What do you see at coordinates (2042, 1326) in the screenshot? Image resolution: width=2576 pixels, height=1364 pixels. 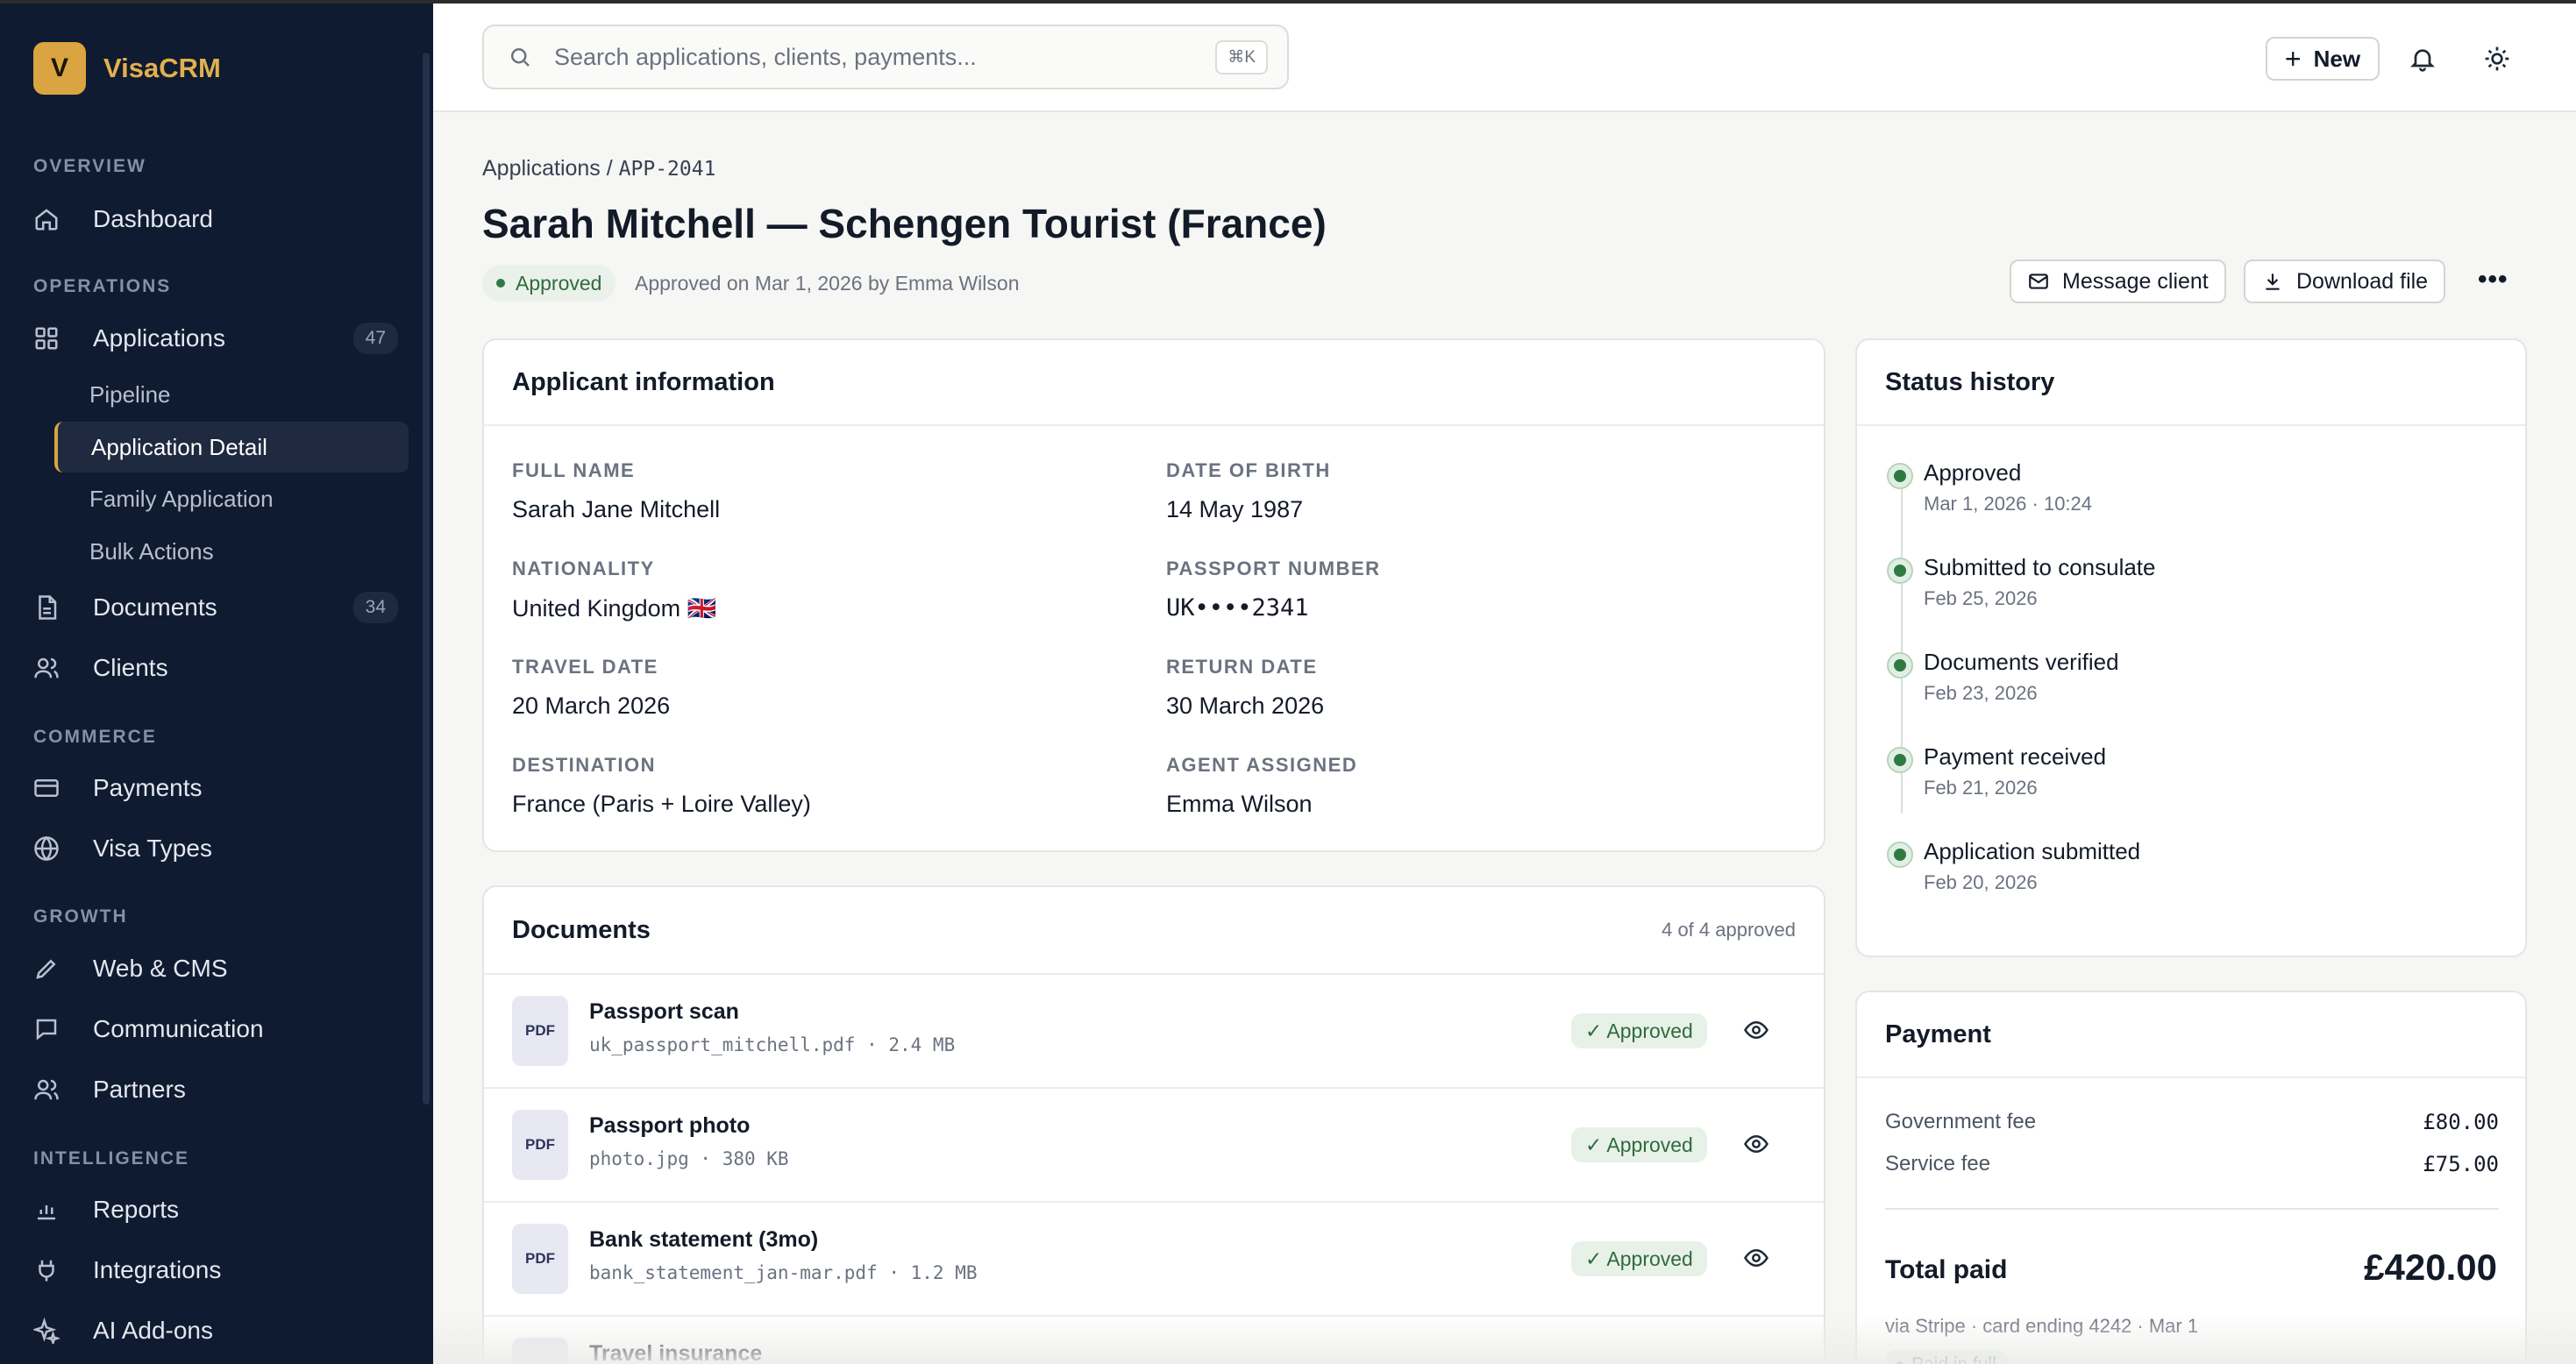 I see `payment-method: via Stripe · card ending 4242 · Mar 1` at bounding box center [2042, 1326].